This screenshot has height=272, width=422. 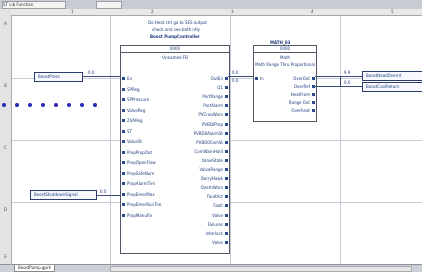 I want to click on horizontal-scrollbar, so click(x=261, y=269).